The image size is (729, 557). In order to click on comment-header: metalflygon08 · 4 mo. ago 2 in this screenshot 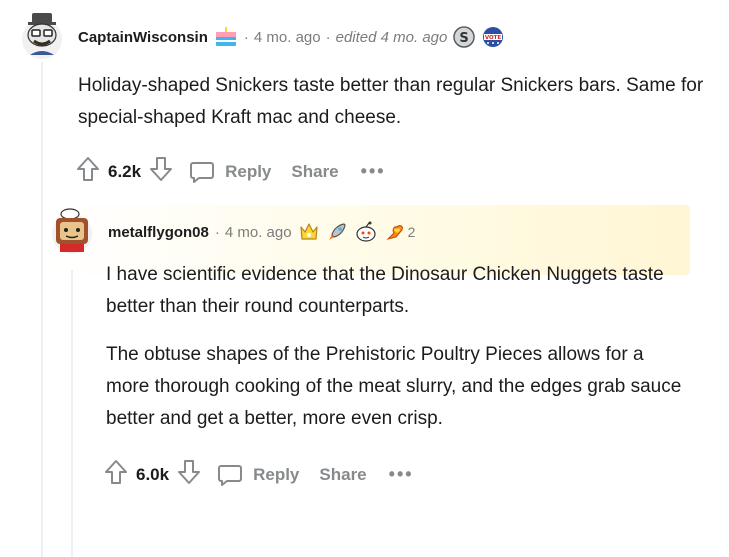, I will do `click(370, 232)`.